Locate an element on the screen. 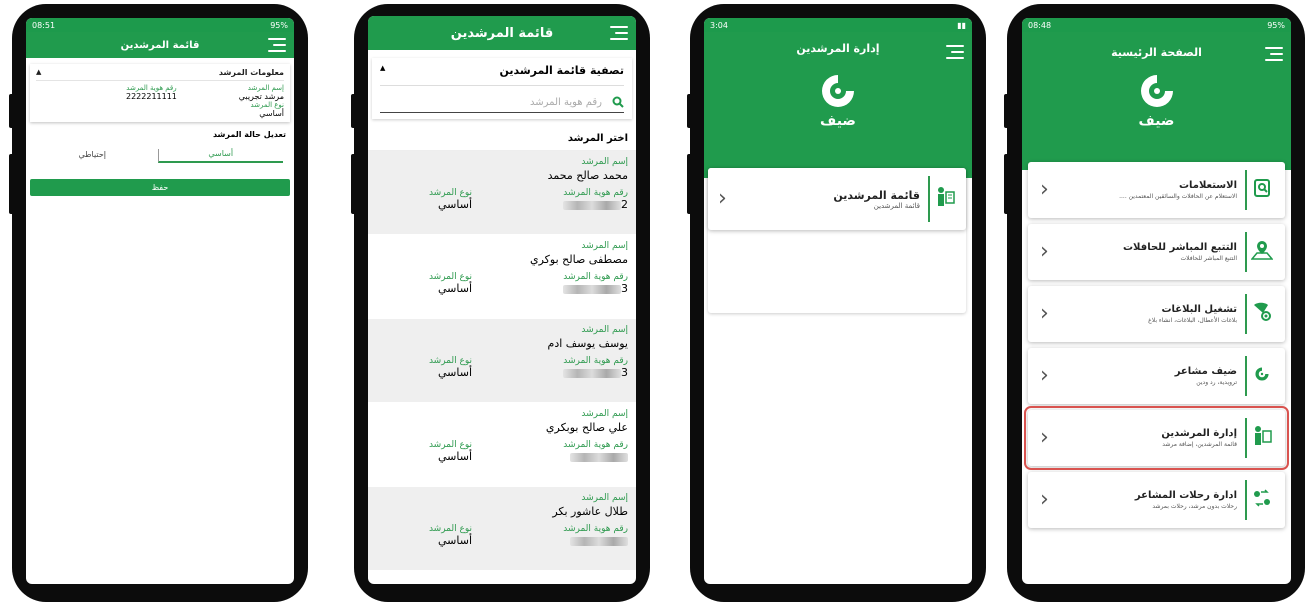 This screenshot has width=1315, height=605. card-subtitle: قائمة المرشدين is located at coordinates (896, 205).